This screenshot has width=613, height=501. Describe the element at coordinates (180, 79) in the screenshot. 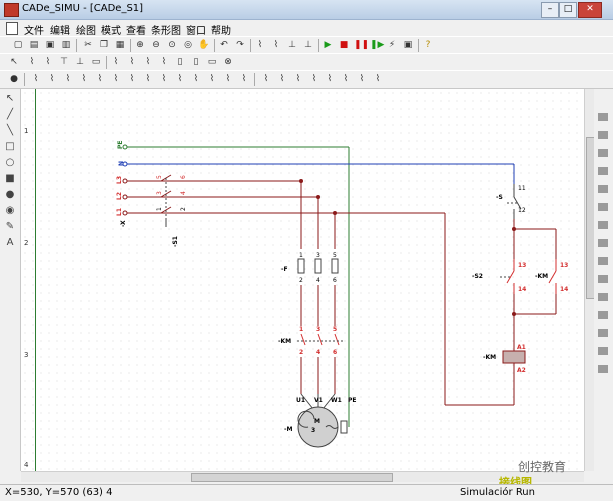

I see `contact-j-icon: ⌇` at that location.